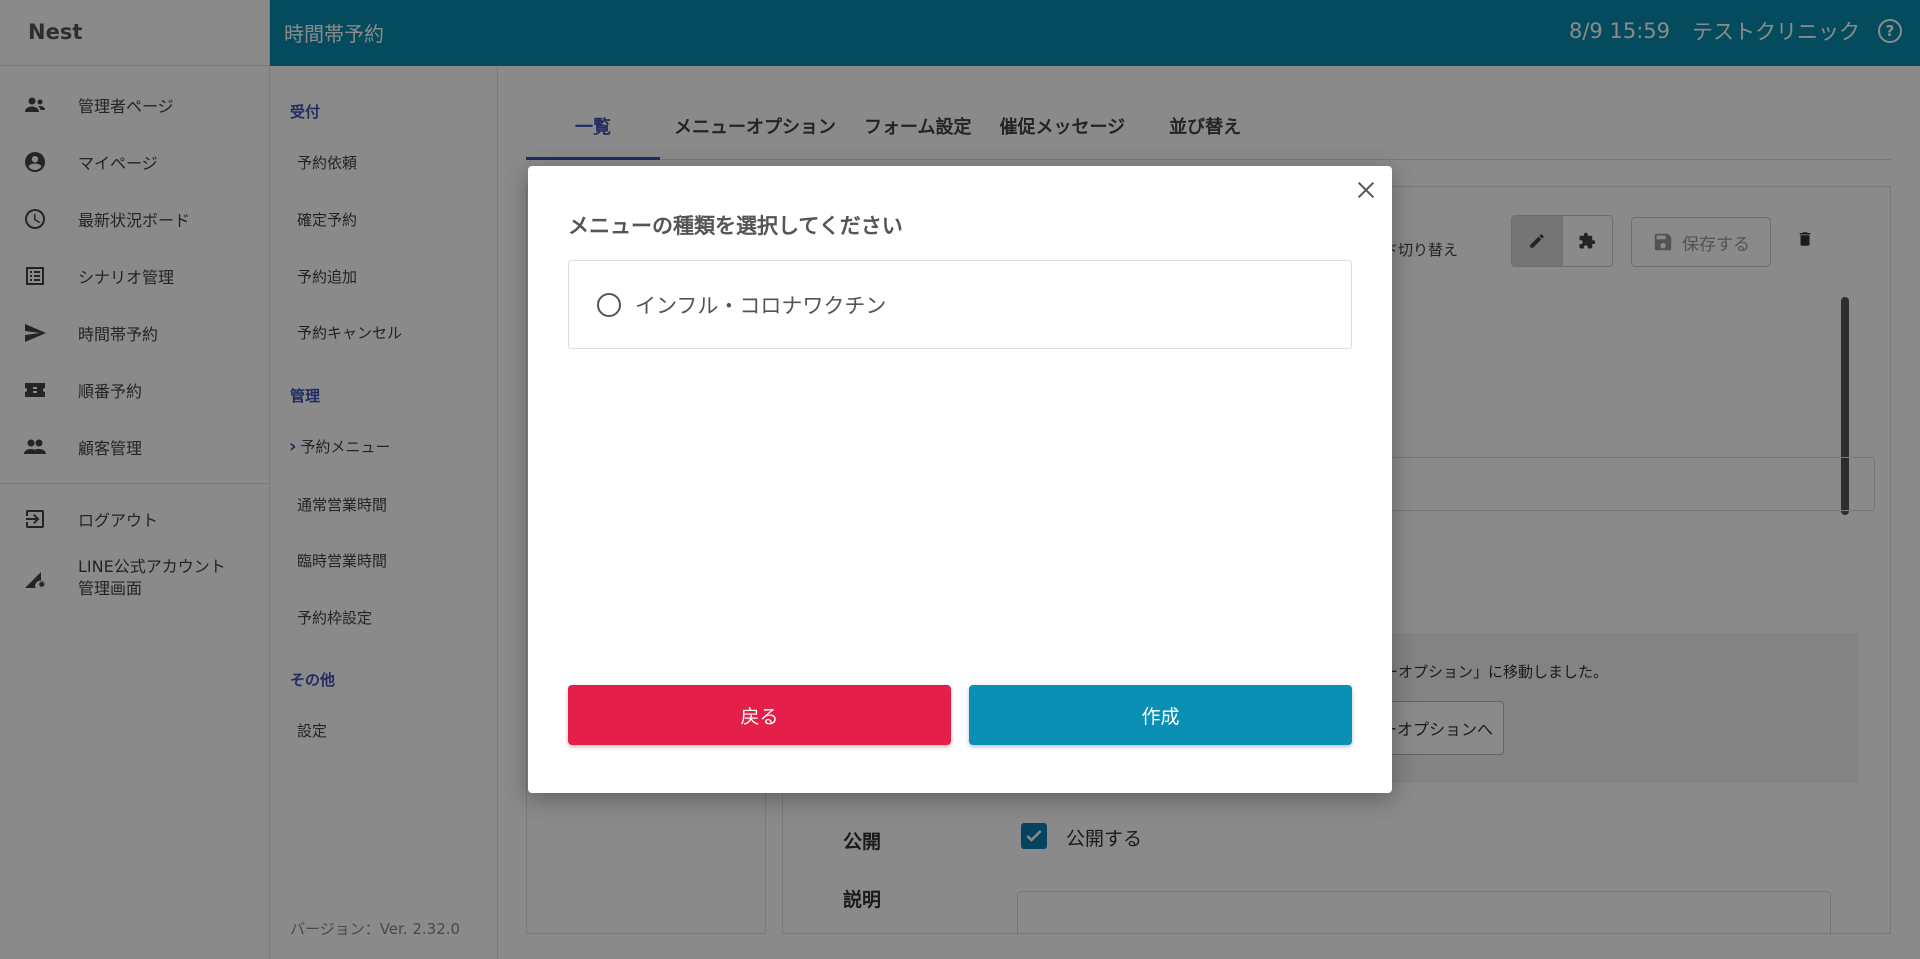  Describe the element at coordinates (1160, 715) in the screenshot. I see `create-button: 作成` at that location.